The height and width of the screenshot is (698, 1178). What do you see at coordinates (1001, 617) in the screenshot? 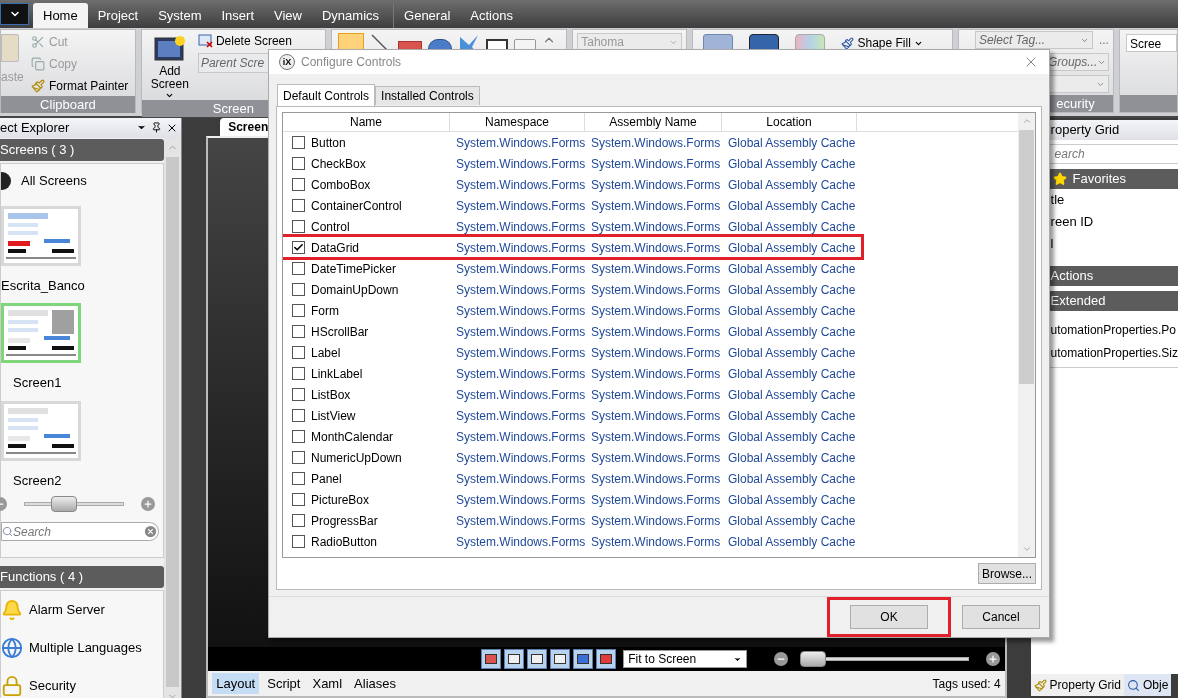
I see `dialog-button: Cancel` at bounding box center [1001, 617].